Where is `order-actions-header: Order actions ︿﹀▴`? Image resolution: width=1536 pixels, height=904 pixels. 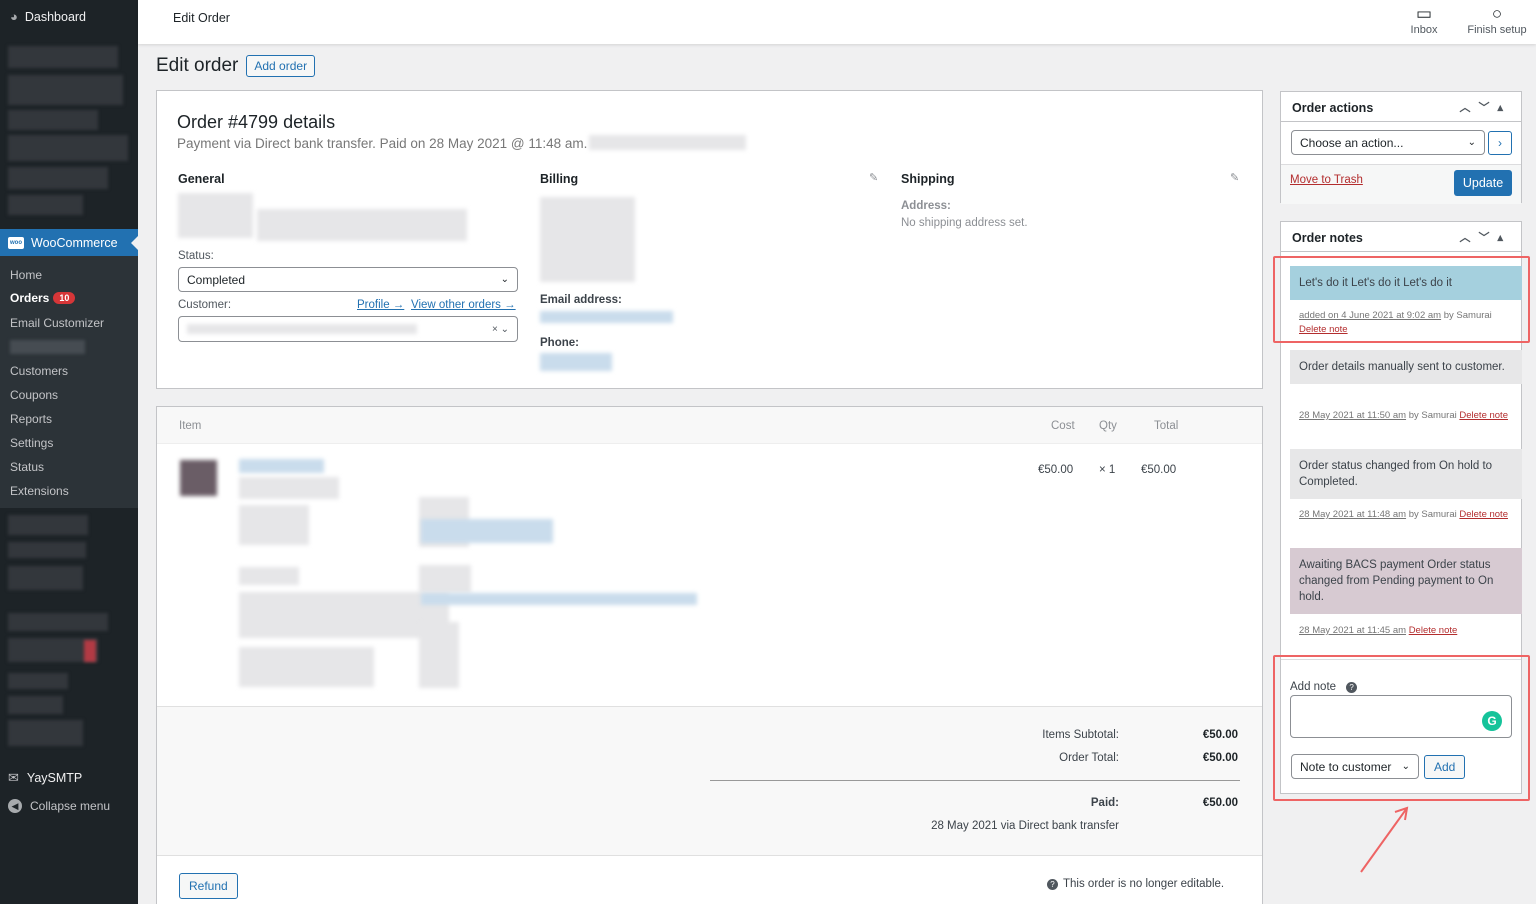
order-actions-header: Order actions ︿﹀▴ is located at coordinates (1401, 107).